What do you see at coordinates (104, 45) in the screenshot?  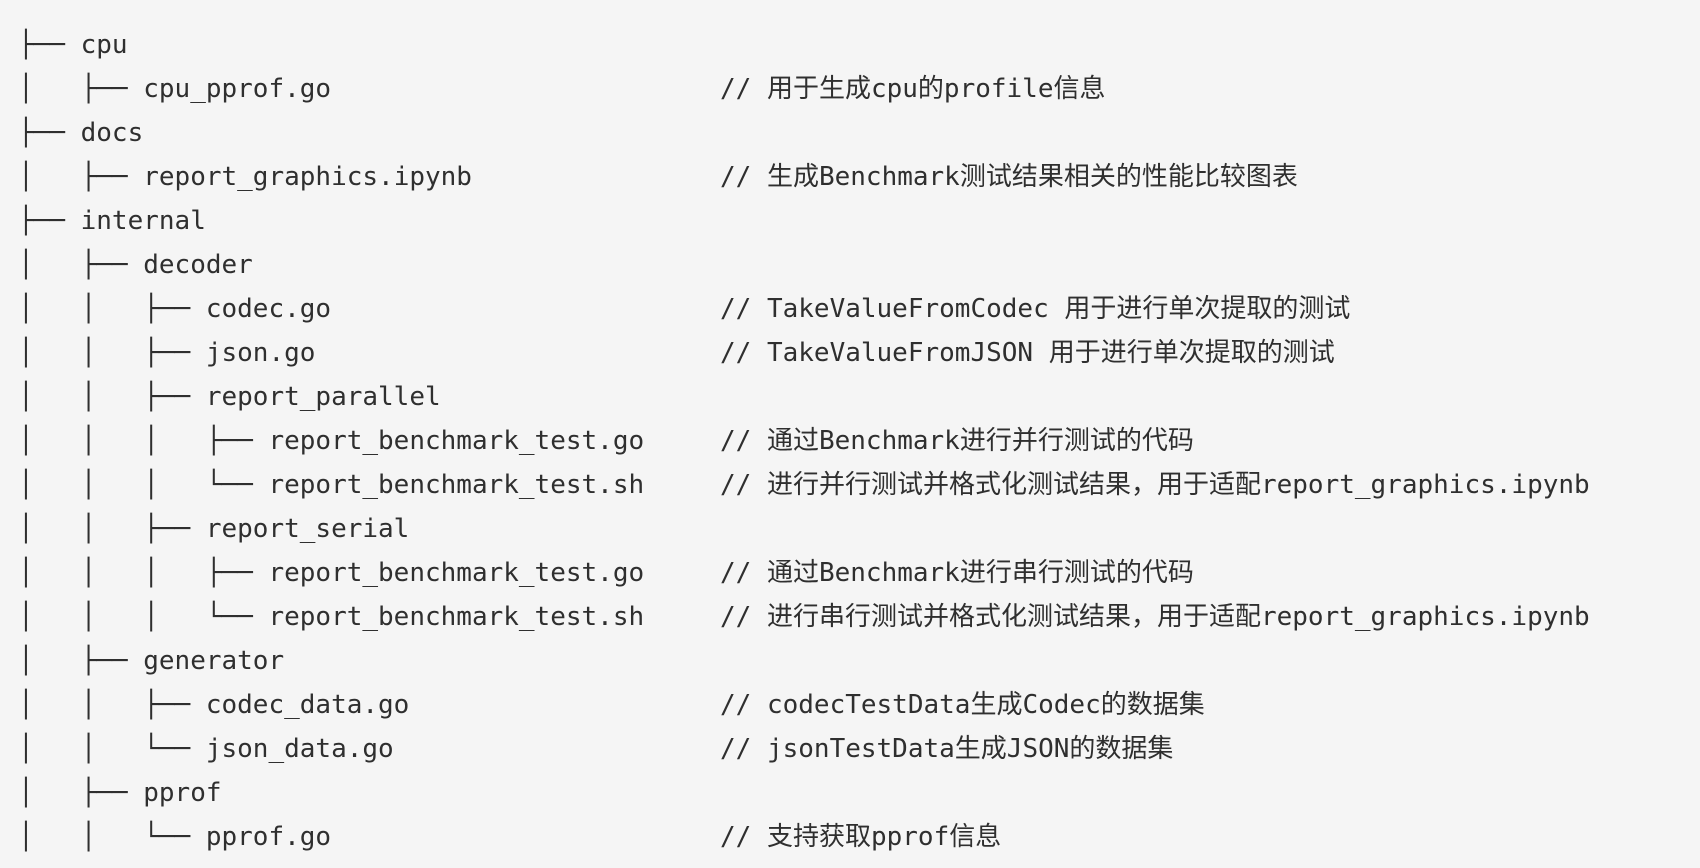 I see `tree-entry-name: cpu` at bounding box center [104, 45].